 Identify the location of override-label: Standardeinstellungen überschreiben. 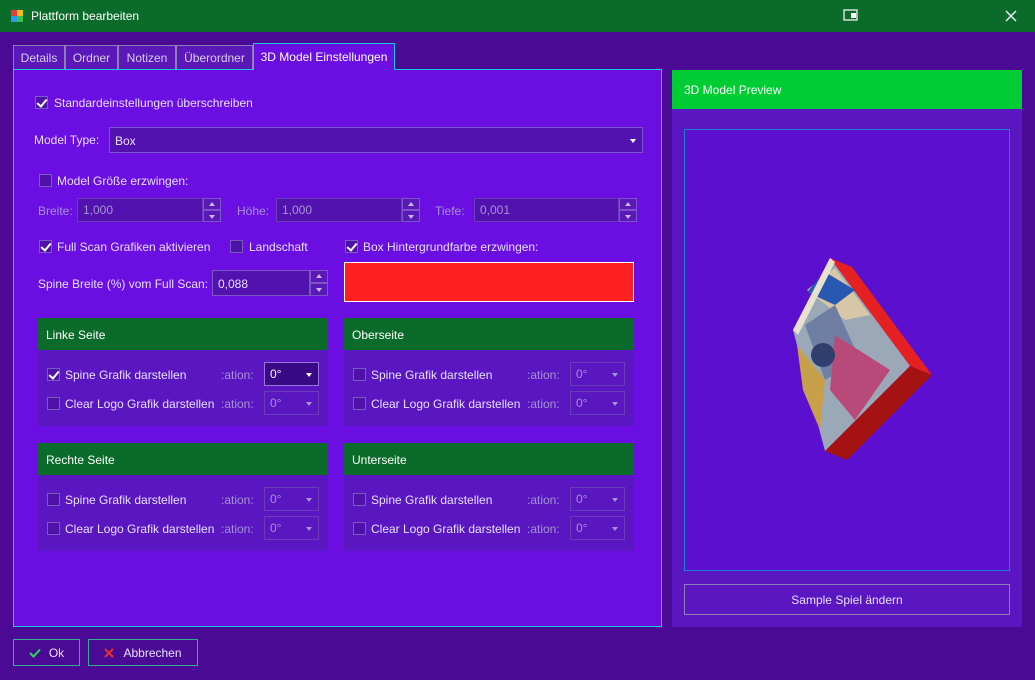
(153, 103).